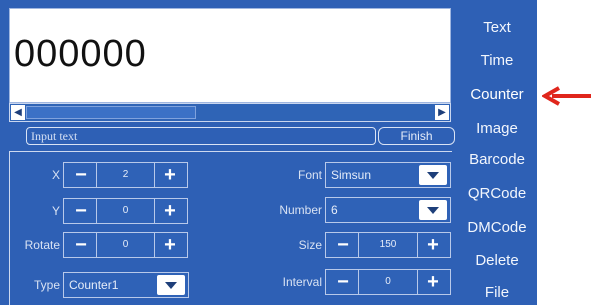 Image resolution: width=593 pixels, height=305 pixels. I want to click on rotate-value: 0, so click(125, 245).